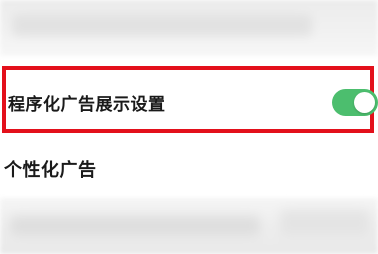 The image size is (378, 254). Describe the element at coordinates (50, 170) in the screenshot. I see `personalized-ads-section-title: 个性化广告` at that location.